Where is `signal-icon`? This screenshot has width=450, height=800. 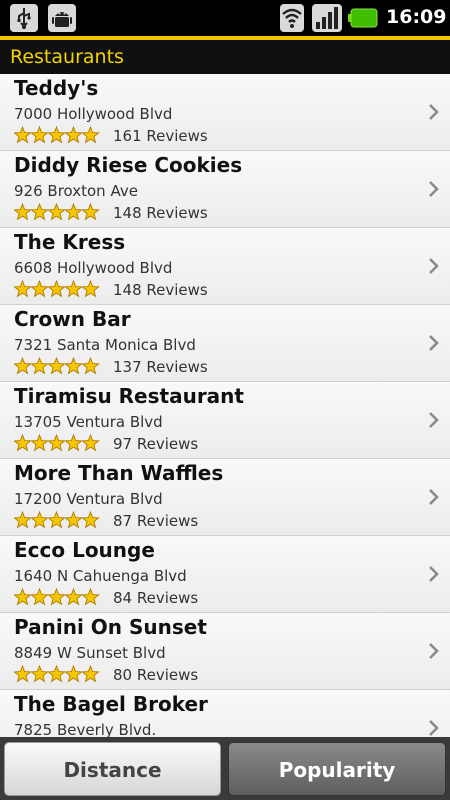
signal-icon is located at coordinates (327, 18).